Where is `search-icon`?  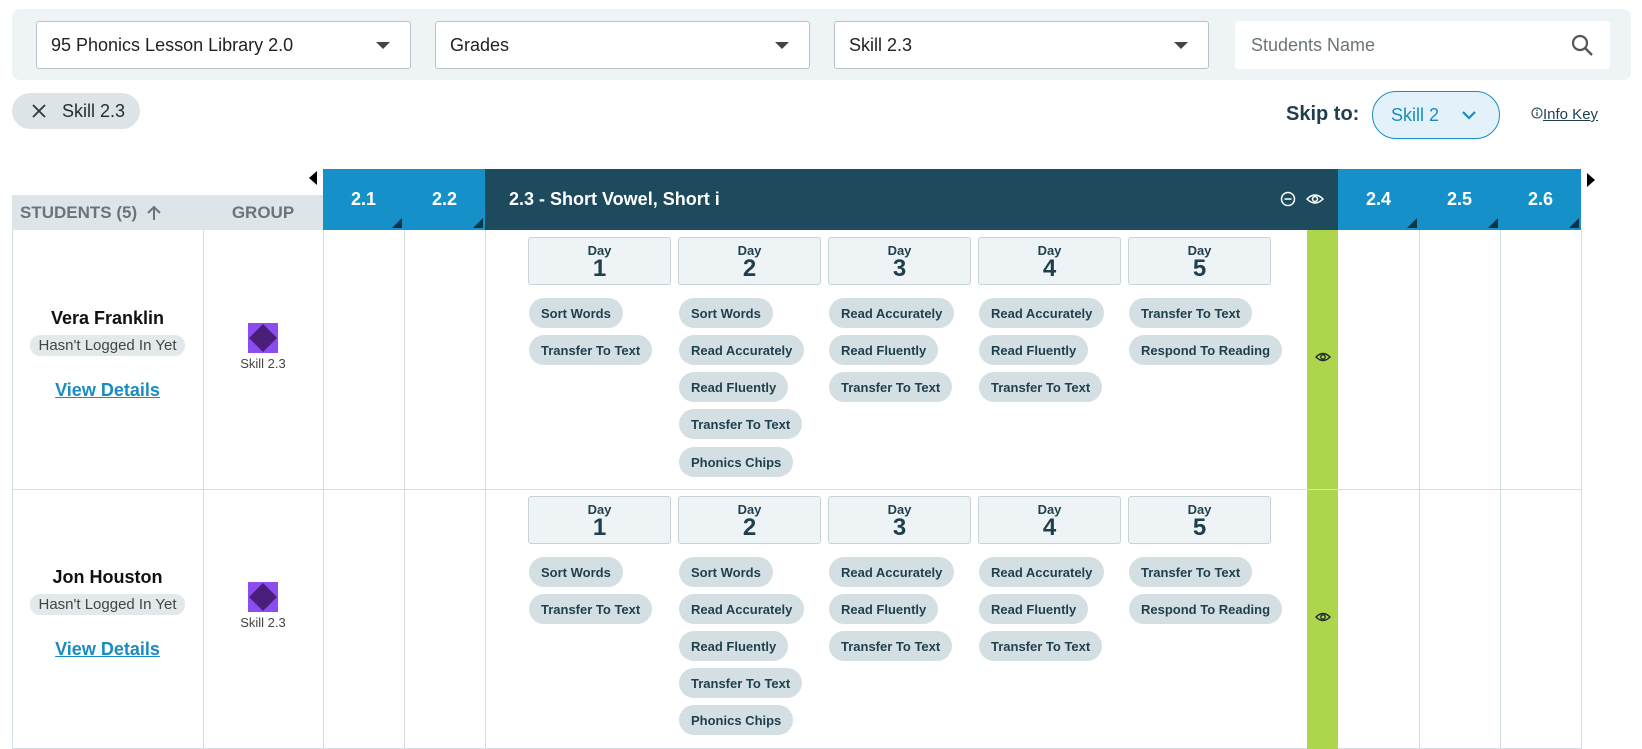 search-icon is located at coordinates (1582, 47).